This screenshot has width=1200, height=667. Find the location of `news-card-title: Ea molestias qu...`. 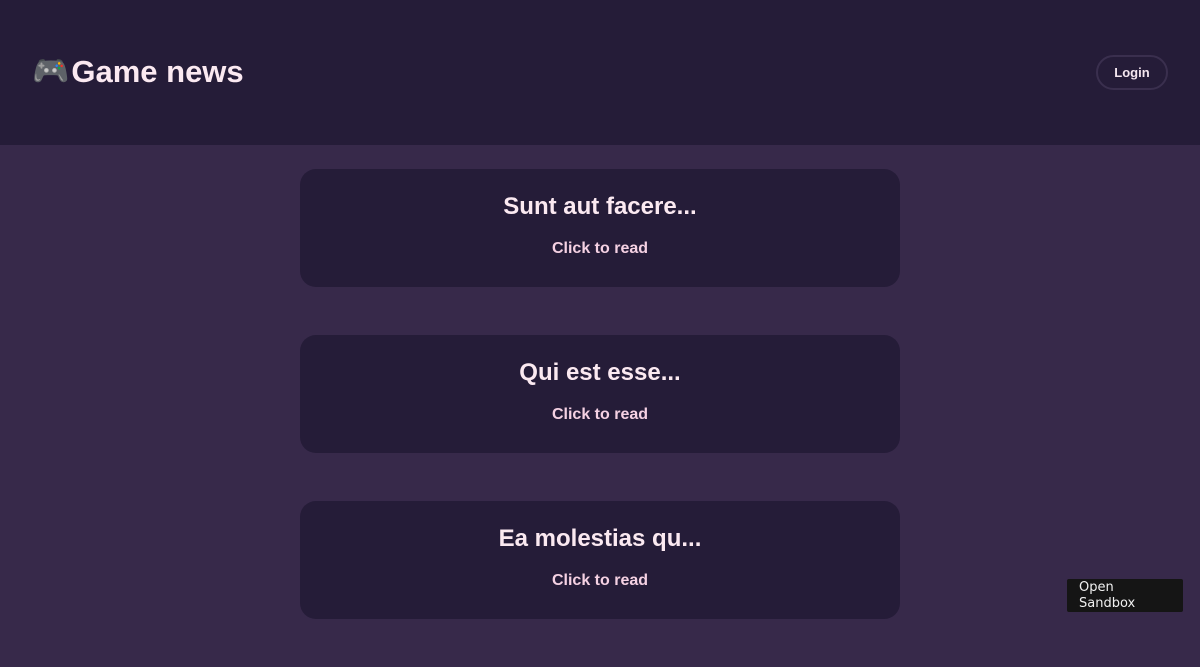

news-card-title: Ea molestias qu... is located at coordinates (600, 538).